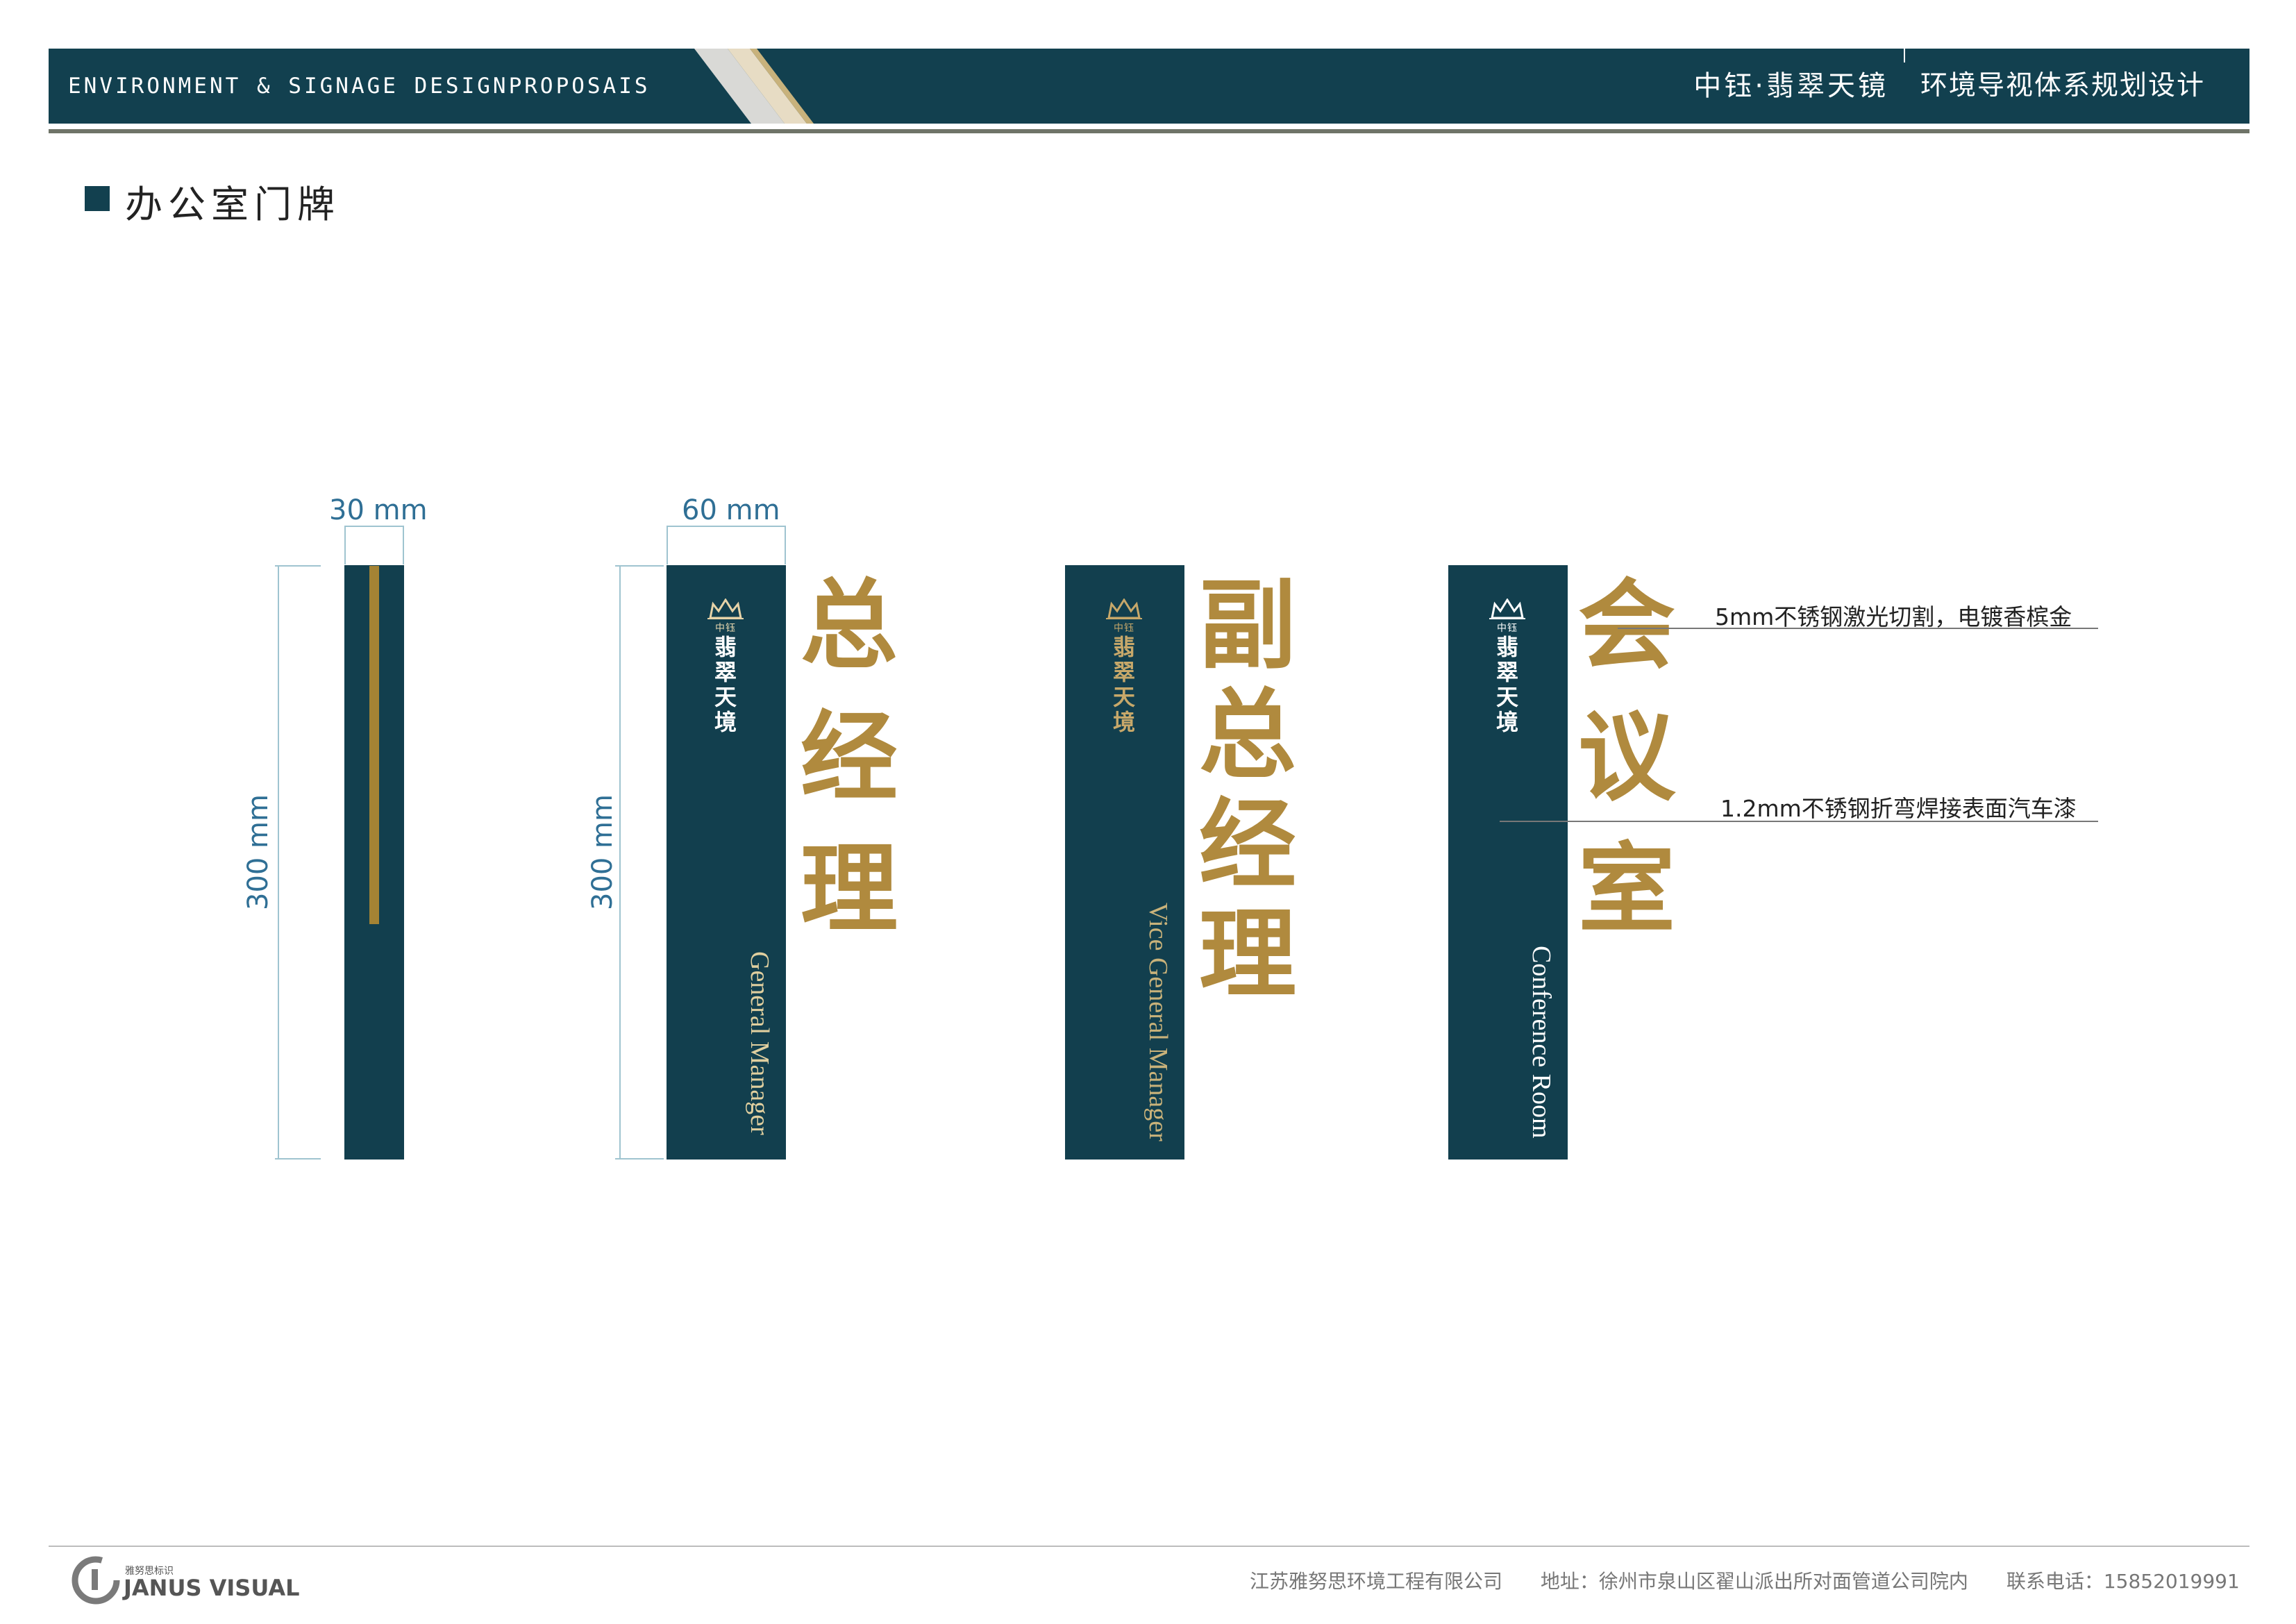  What do you see at coordinates (359, 86) in the screenshot?
I see `header-left-title: ENVIRONMENT & SIGNAGE DESIGNPROPOSAIS` at bounding box center [359, 86].